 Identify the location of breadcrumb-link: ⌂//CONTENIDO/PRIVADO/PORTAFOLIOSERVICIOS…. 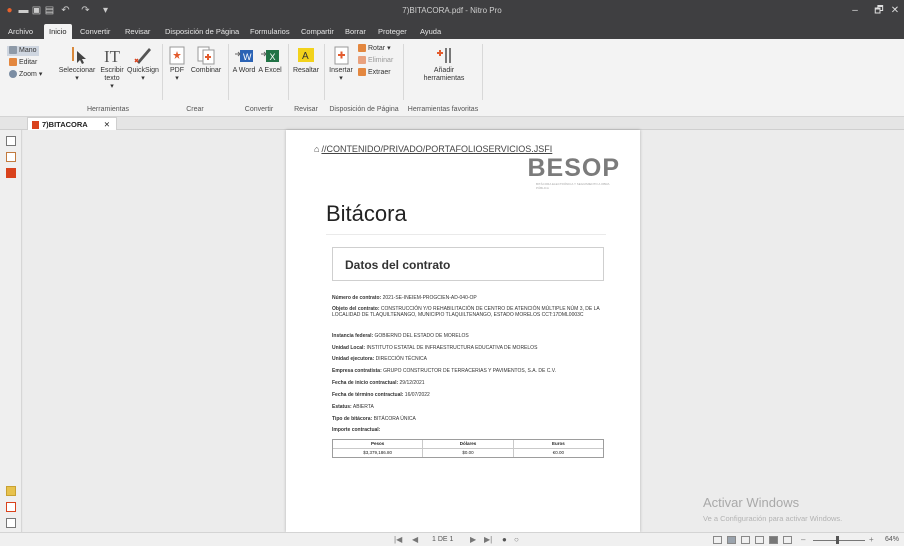
(433, 149).